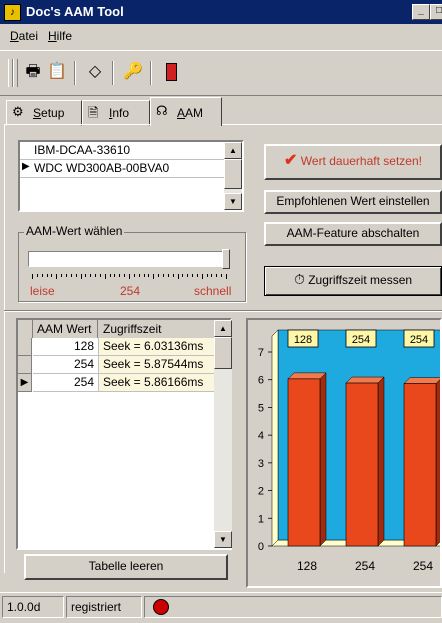 The width and height of the screenshot is (442, 623). I want to click on list-item: ▶ WDC WD300AB-00BVA0, so click(122, 169).